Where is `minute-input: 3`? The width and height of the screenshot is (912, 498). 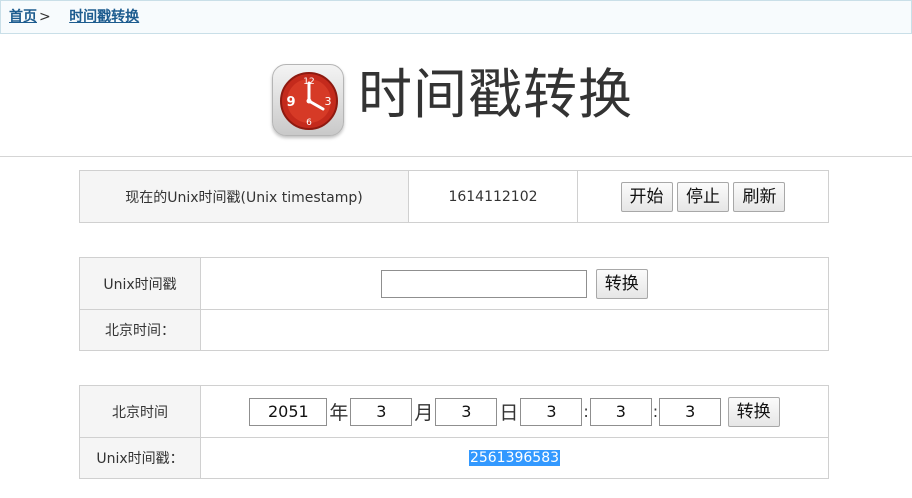
minute-input: 3 is located at coordinates (620, 411).